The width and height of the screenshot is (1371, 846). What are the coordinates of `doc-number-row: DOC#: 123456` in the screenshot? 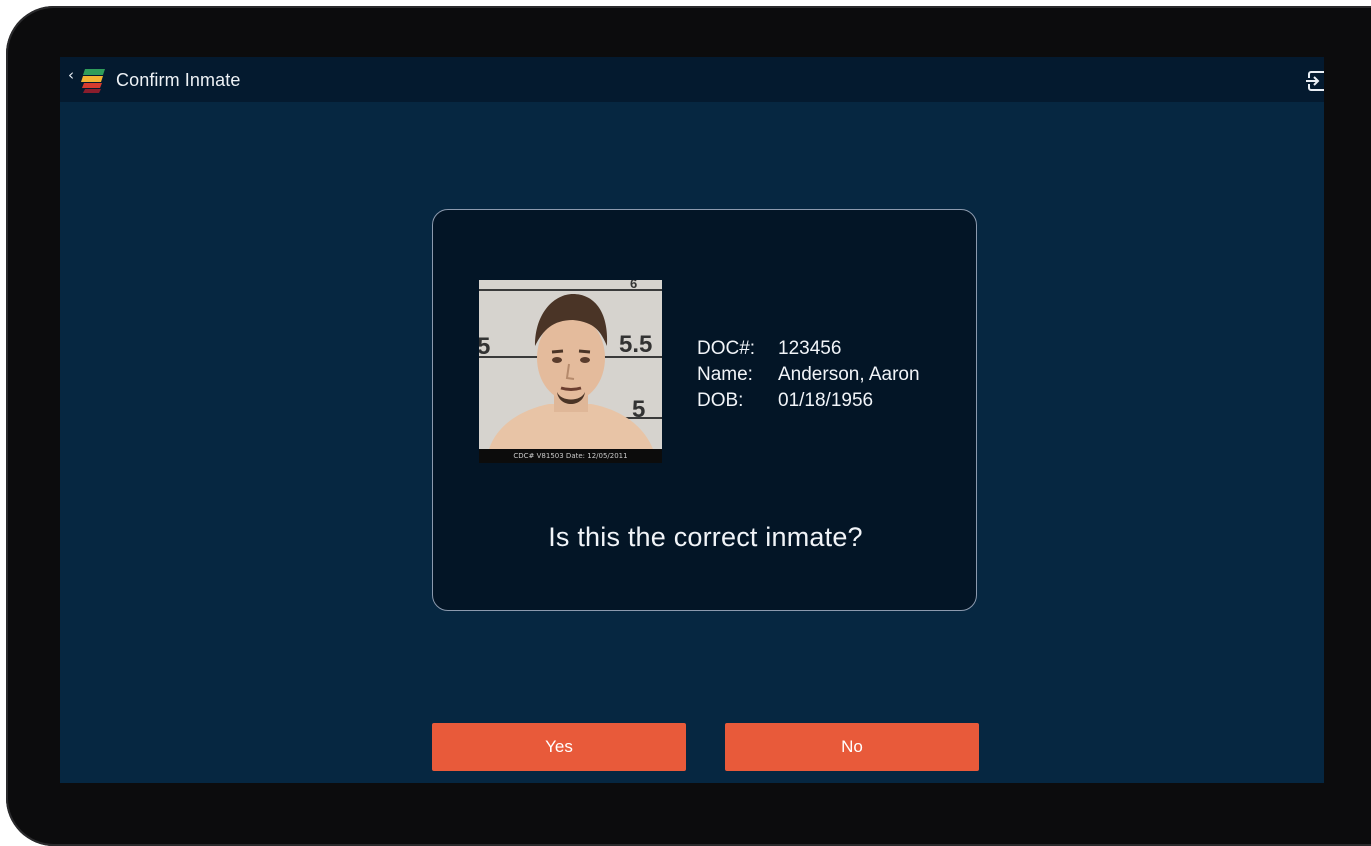 It's located at (808, 349).